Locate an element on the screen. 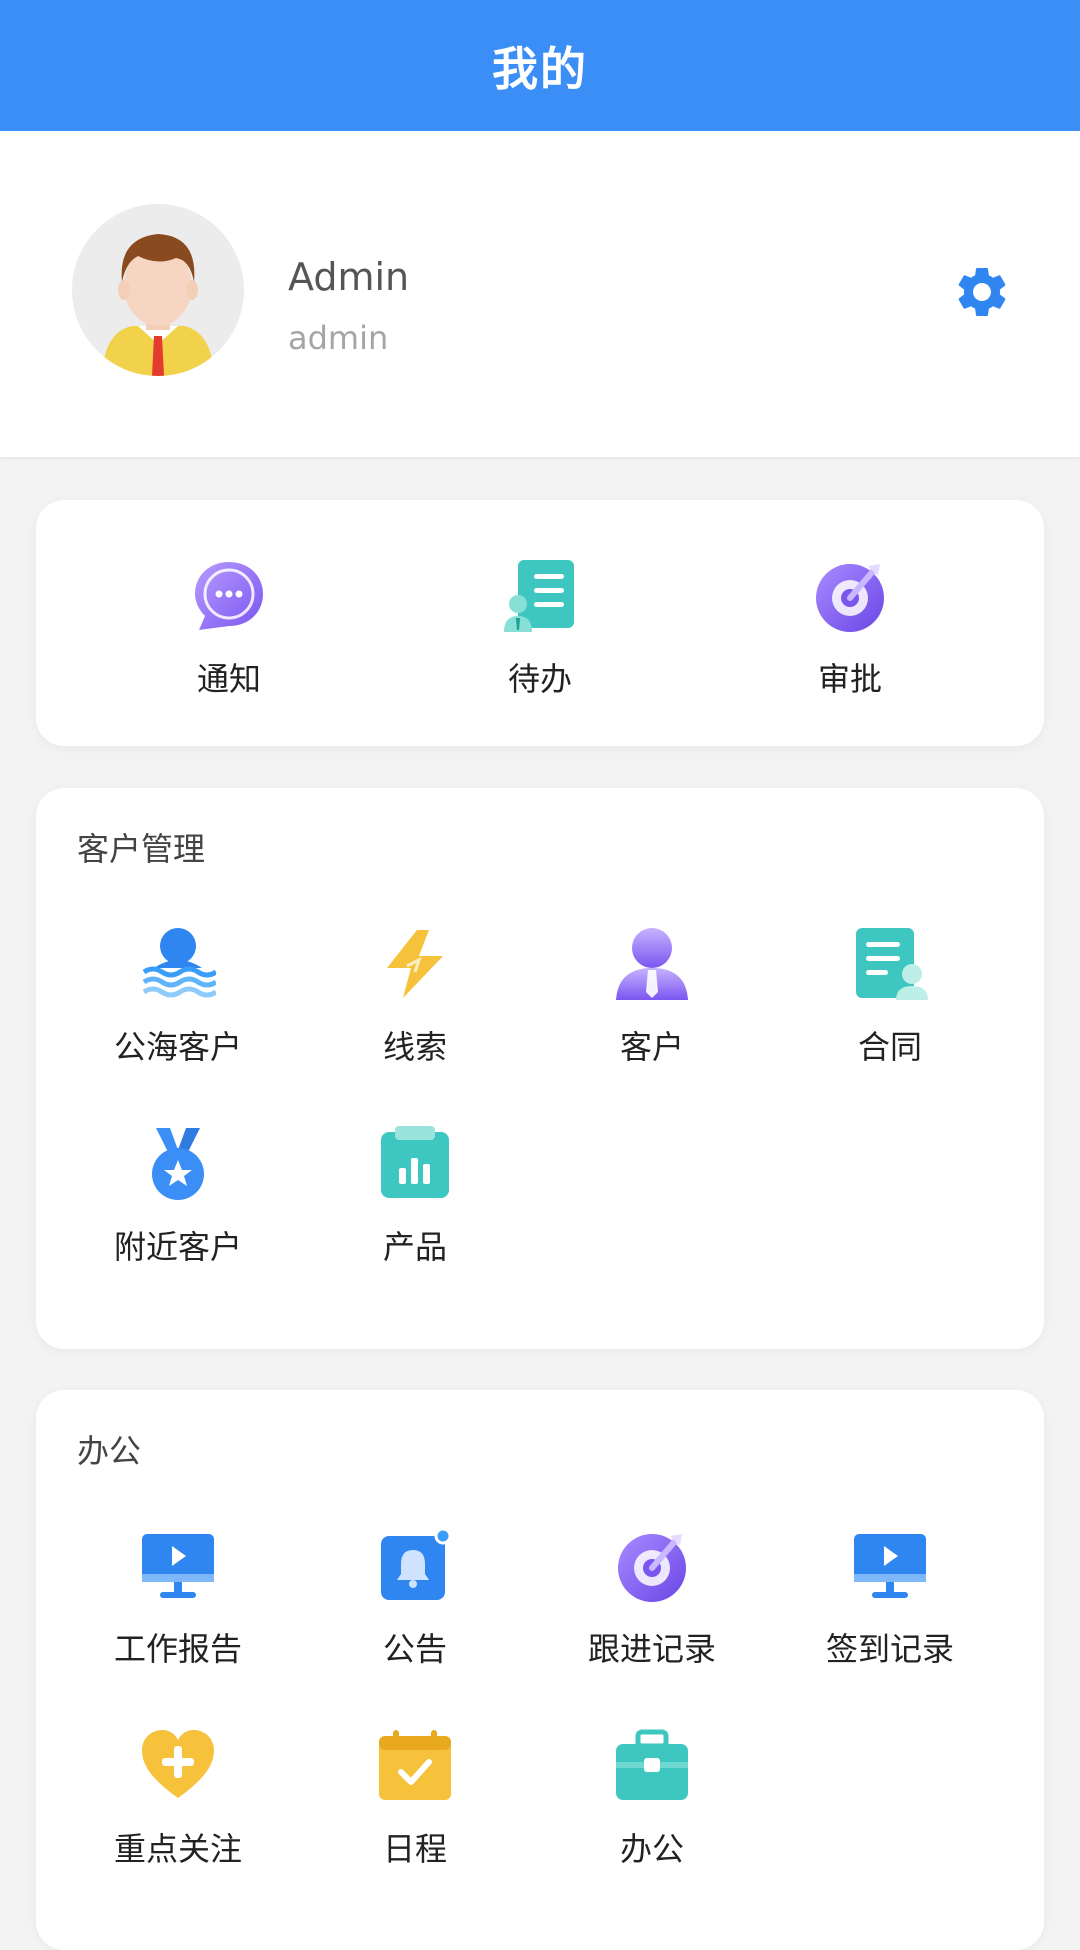 Image resolution: width=1080 pixels, height=1950 pixels. office-item-label: 重点关注 is located at coordinates (177, 1849).